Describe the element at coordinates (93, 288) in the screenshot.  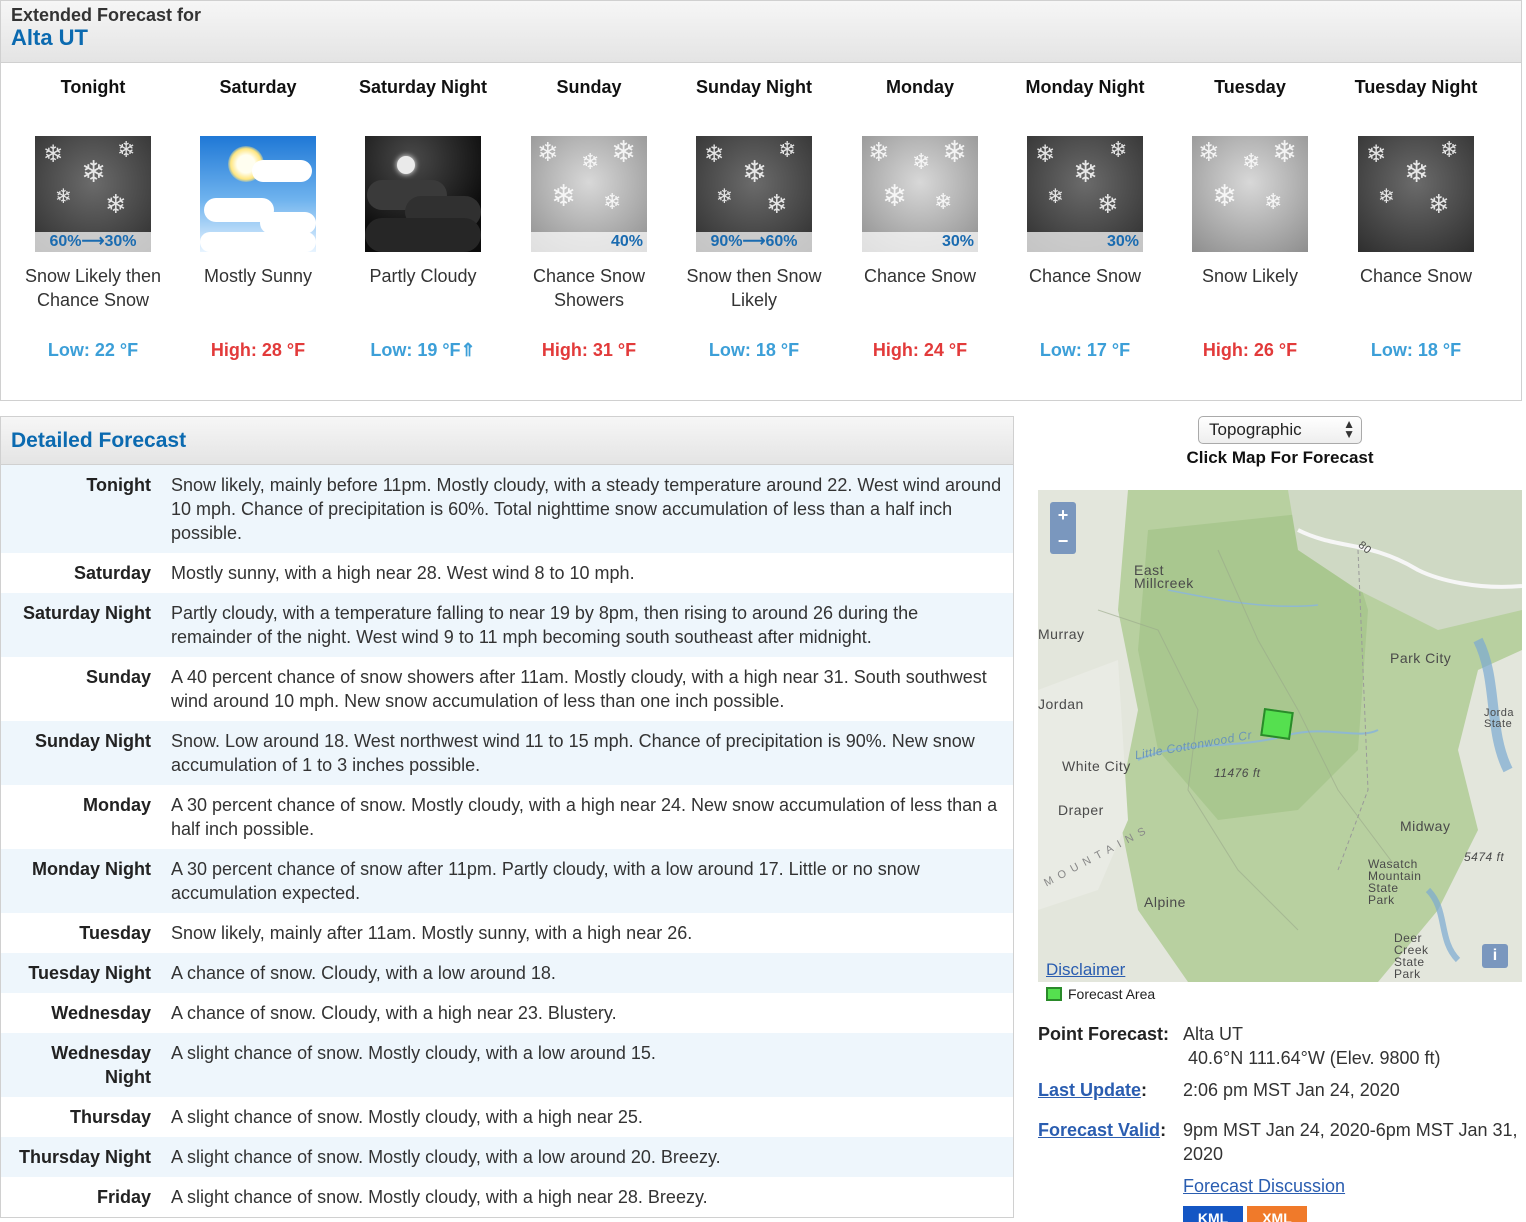
I see `short-description: Snow Likely then Chance Snow` at that location.